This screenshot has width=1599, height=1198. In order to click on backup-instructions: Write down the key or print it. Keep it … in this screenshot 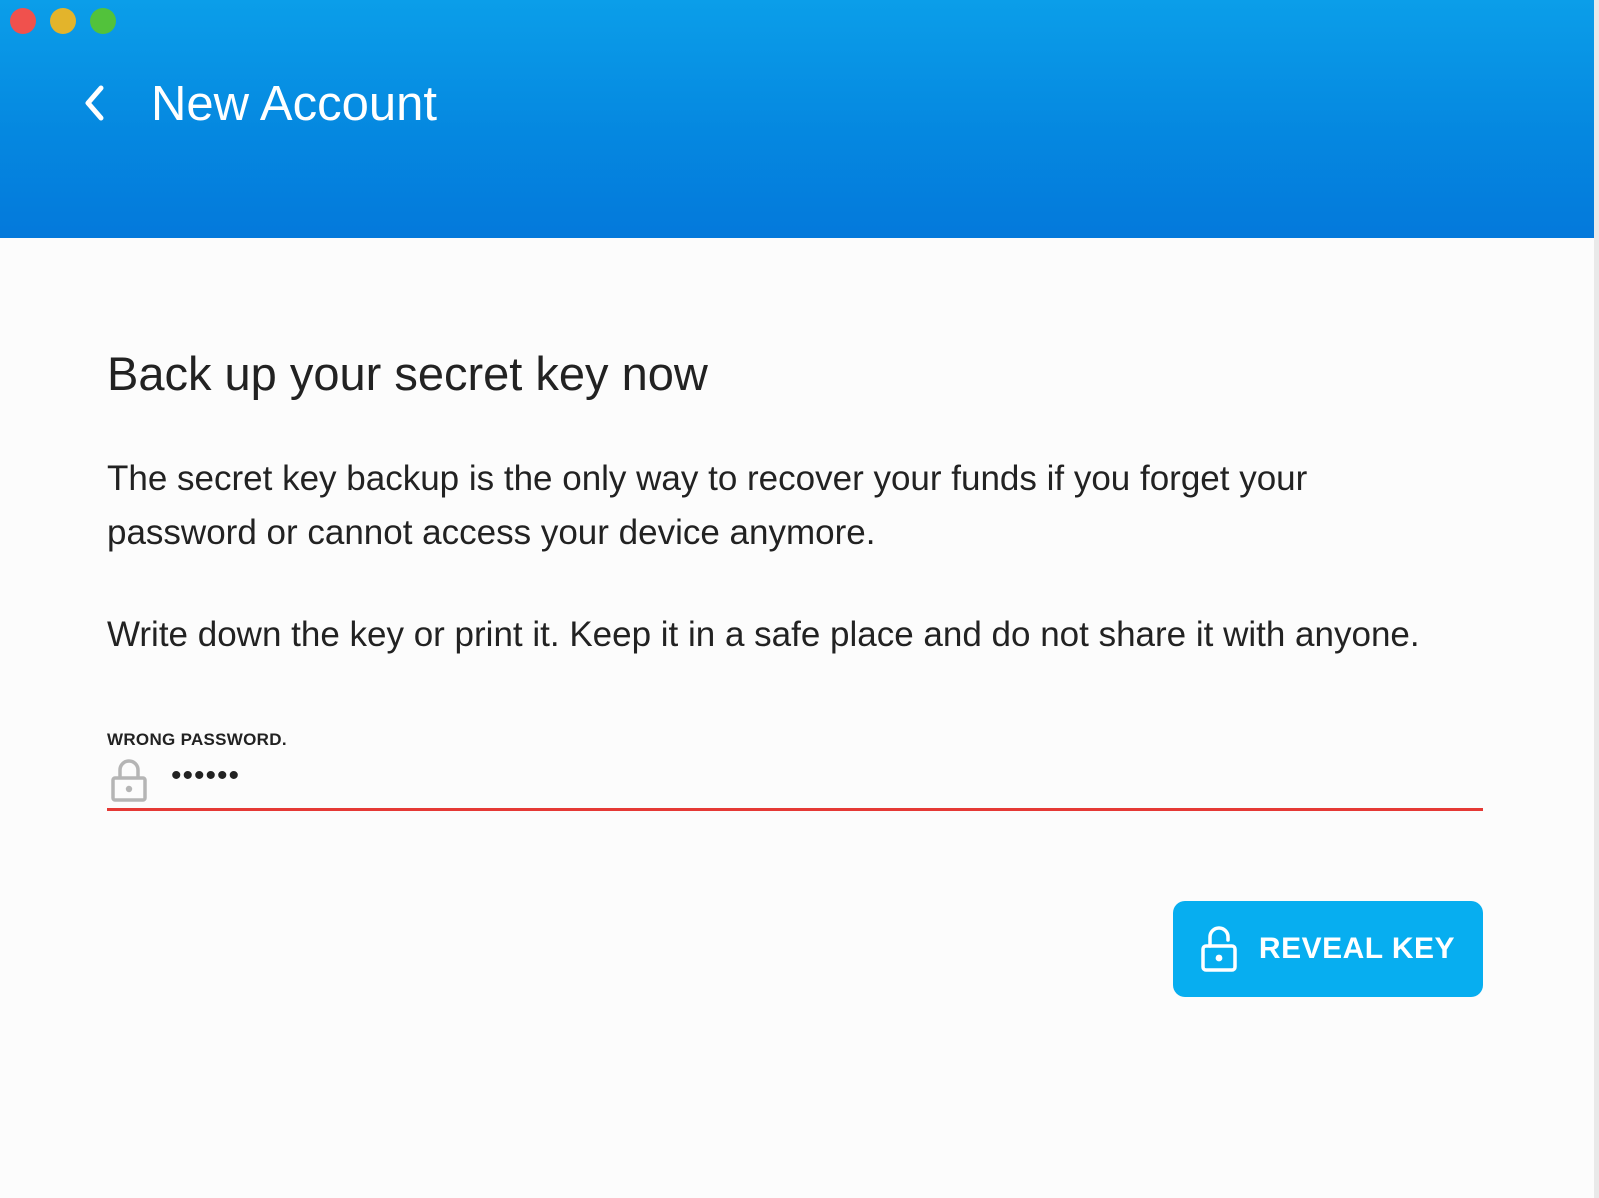, I will do `click(763, 634)`.